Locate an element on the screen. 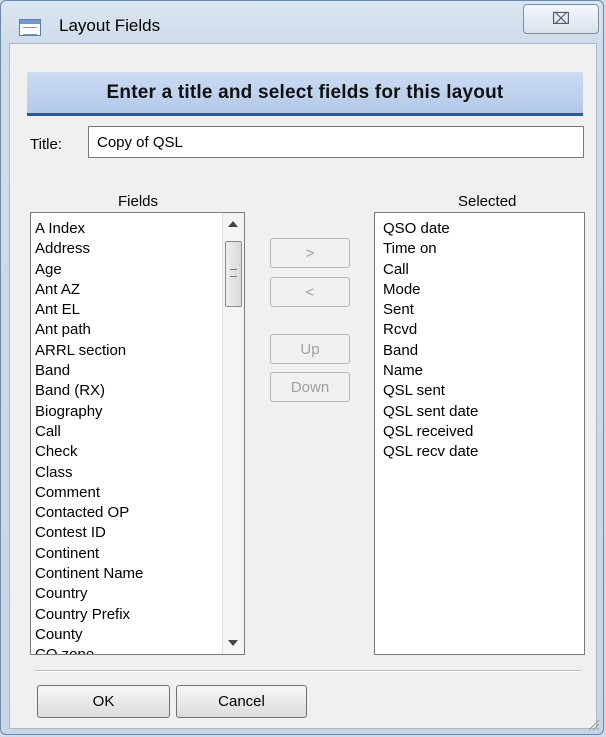 This screenshot has height=737, width=606. field-list-item: Class is located at coordinates (89, 473).